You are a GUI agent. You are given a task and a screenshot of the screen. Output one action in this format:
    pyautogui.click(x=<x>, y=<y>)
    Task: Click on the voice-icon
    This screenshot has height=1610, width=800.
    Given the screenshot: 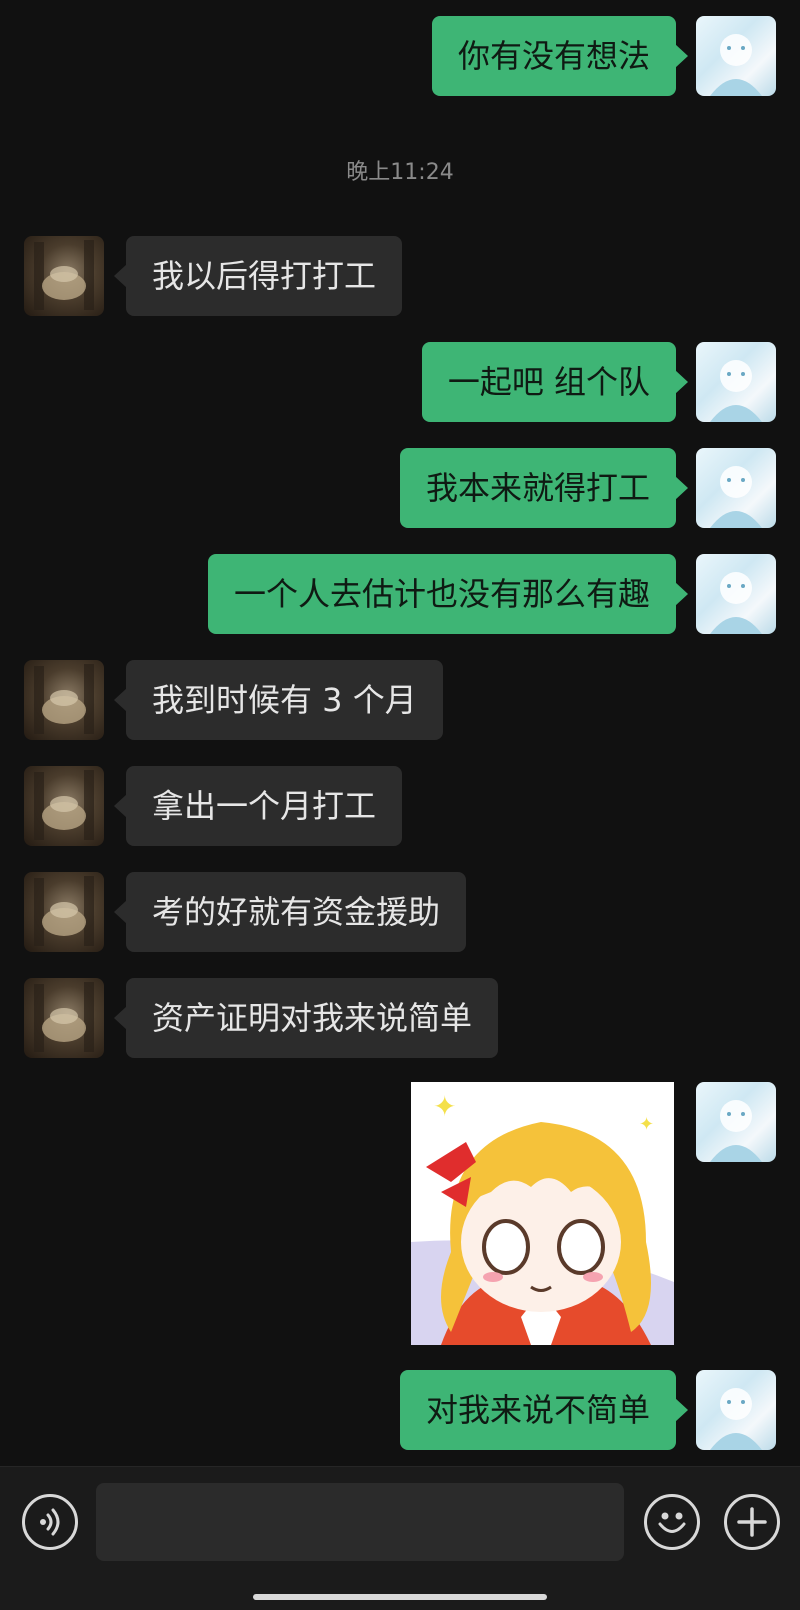 What is the action you would take?
    pyautogui.click(x=50, y=1522)
    